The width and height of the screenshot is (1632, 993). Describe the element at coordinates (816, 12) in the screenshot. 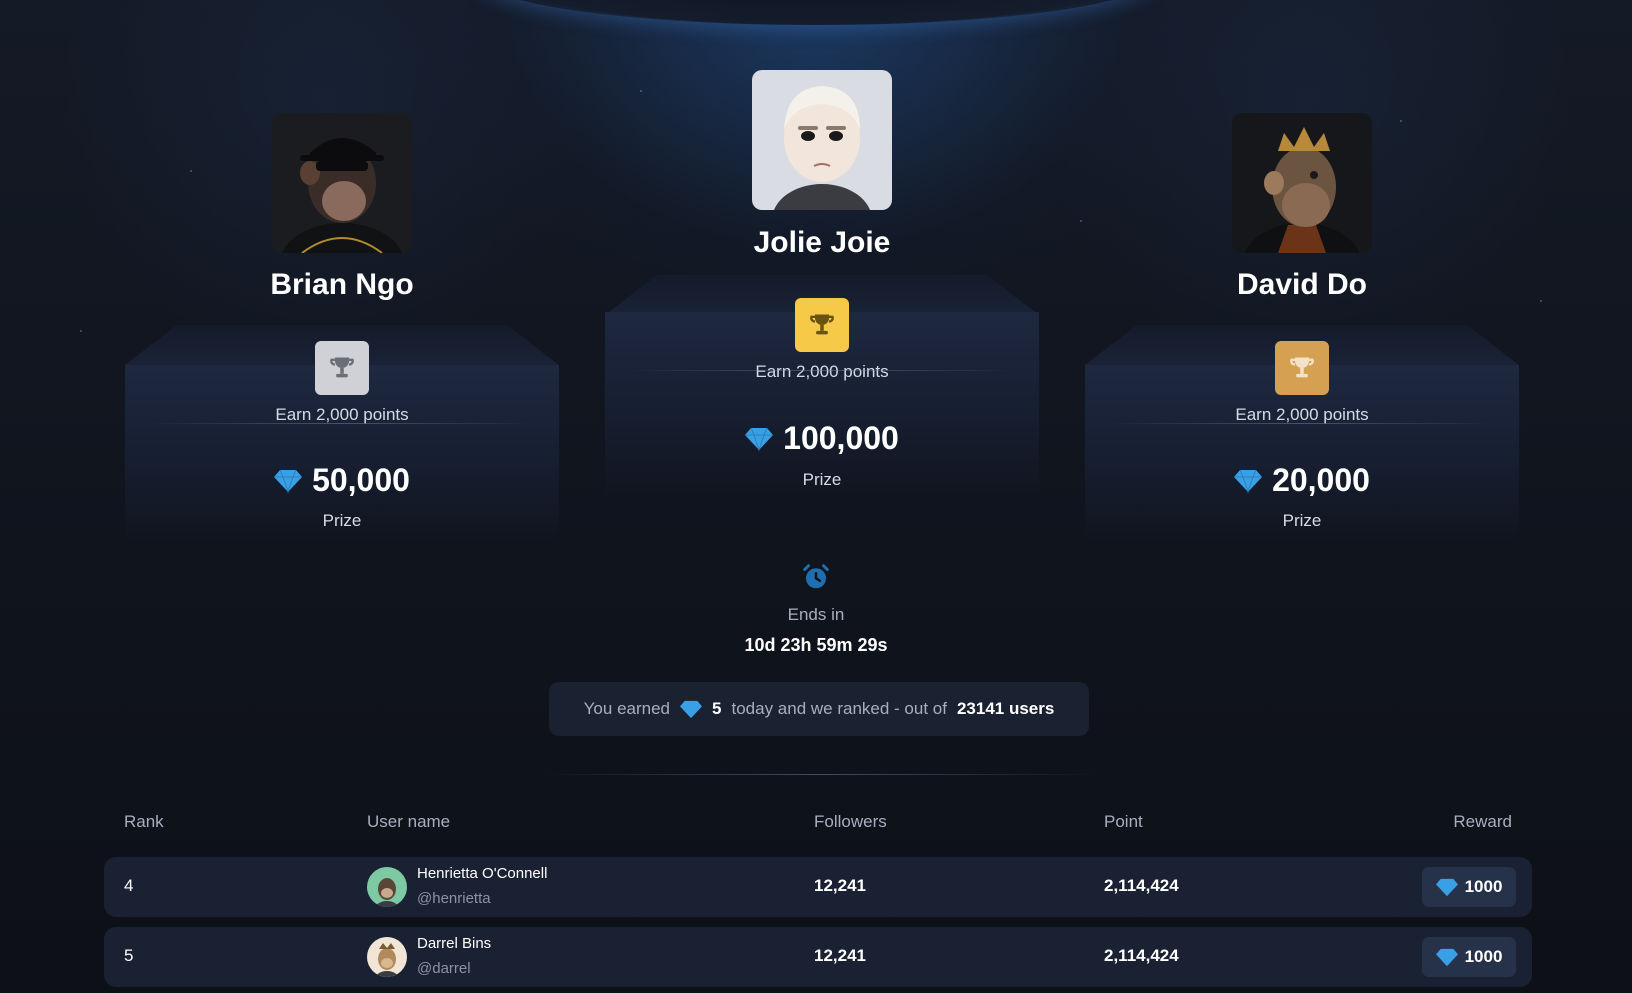

I see `top-spotlight-arc` at that location.